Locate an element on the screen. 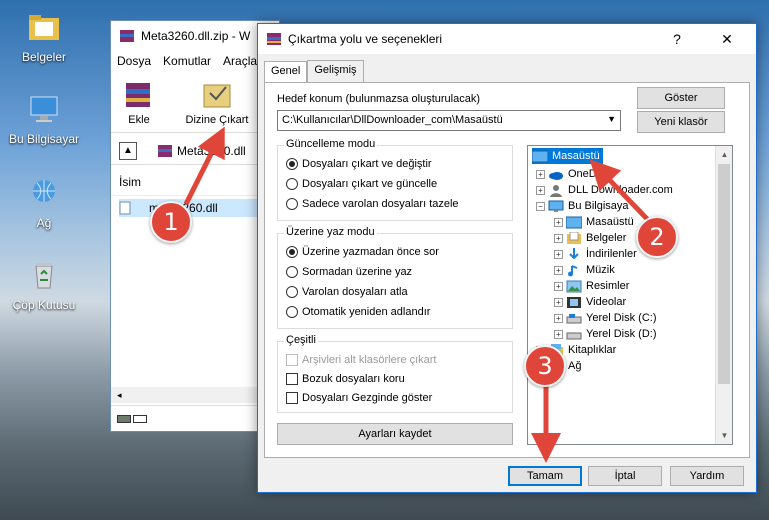 Image resolution: width=769 pixels, height=520 pixels. radio-auto-rename: Otomatik yeniden adlandır is located at coordinates (358, 312).